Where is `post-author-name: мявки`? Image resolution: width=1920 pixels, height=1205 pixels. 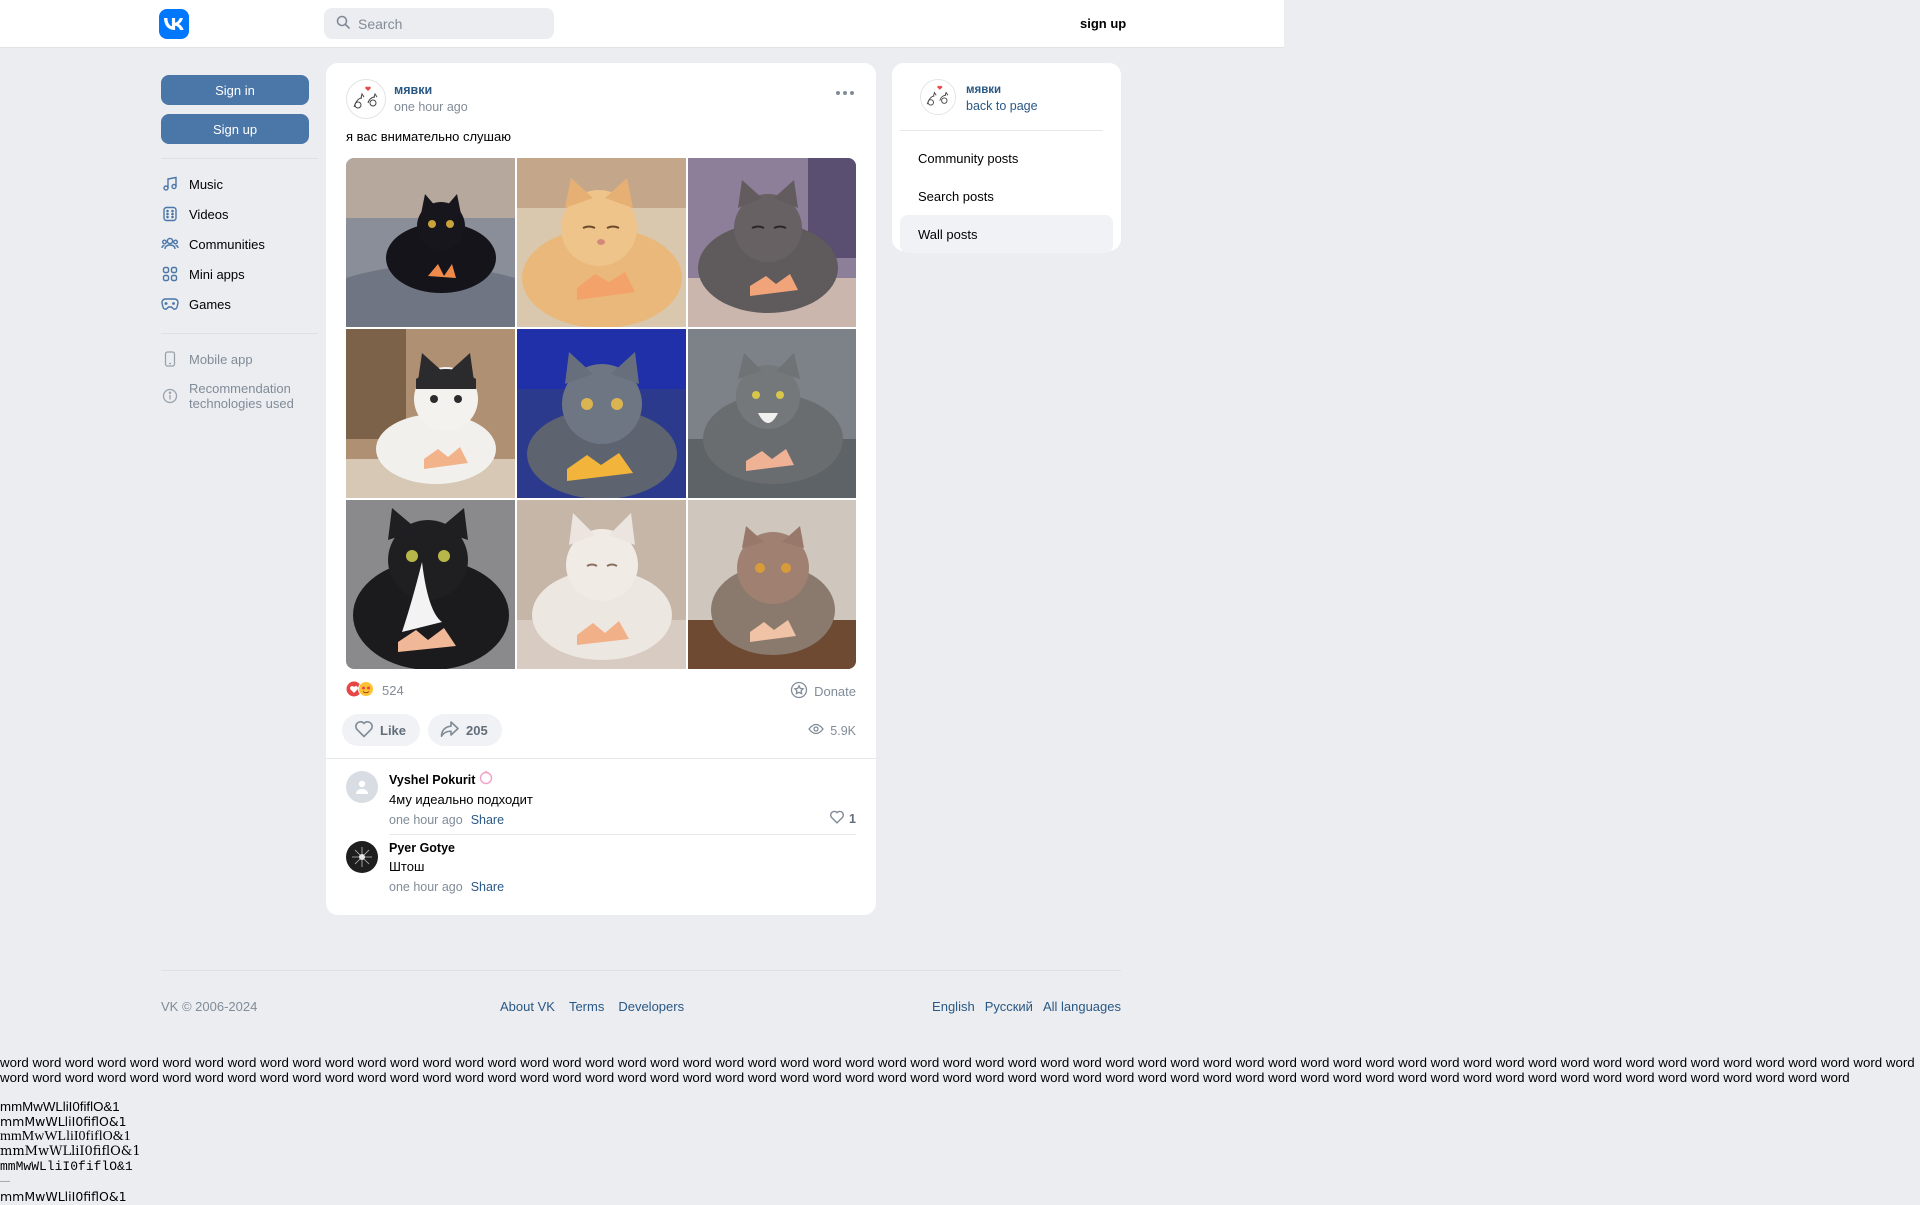 post-author-name: мявки is located at coordinates (431, 90).